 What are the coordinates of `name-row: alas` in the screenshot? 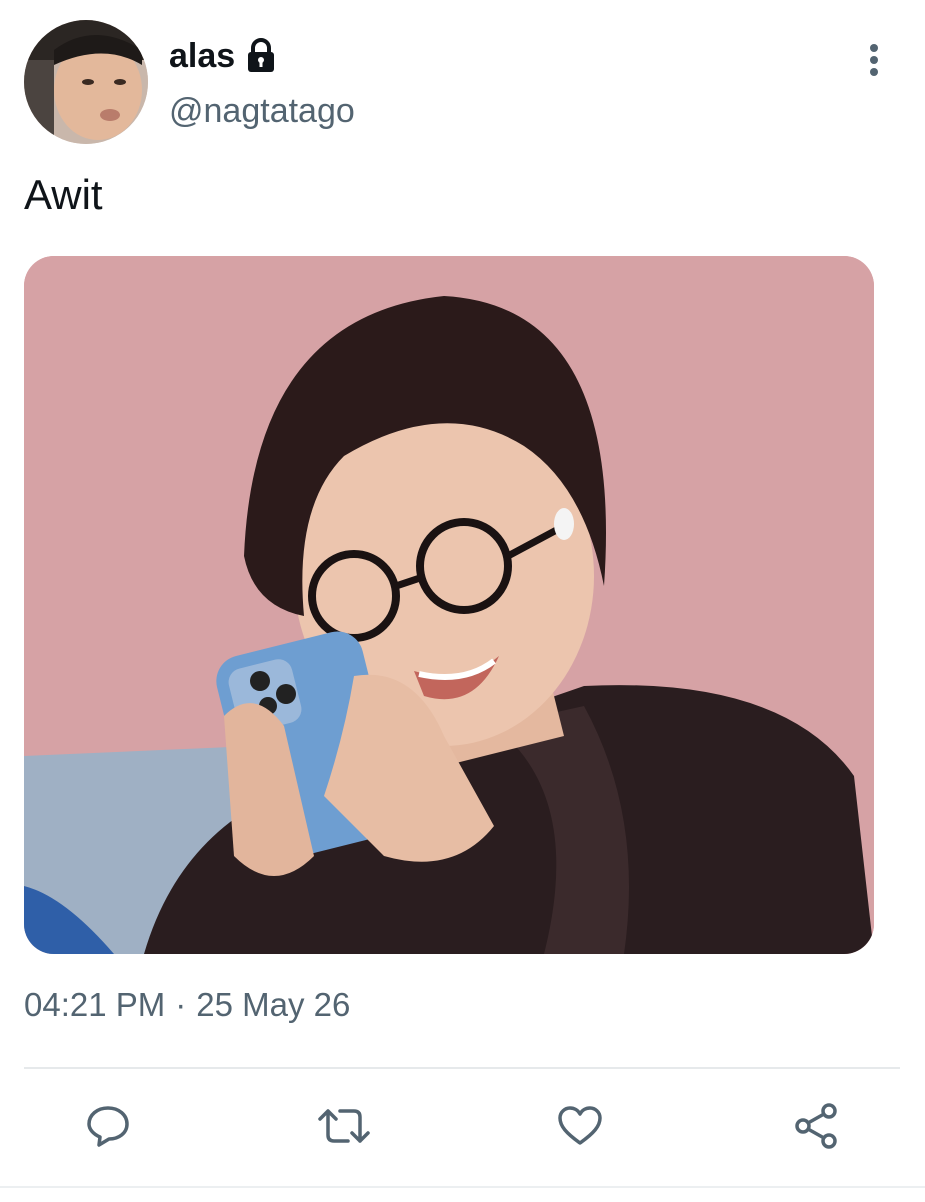 It's located at (223, 56).